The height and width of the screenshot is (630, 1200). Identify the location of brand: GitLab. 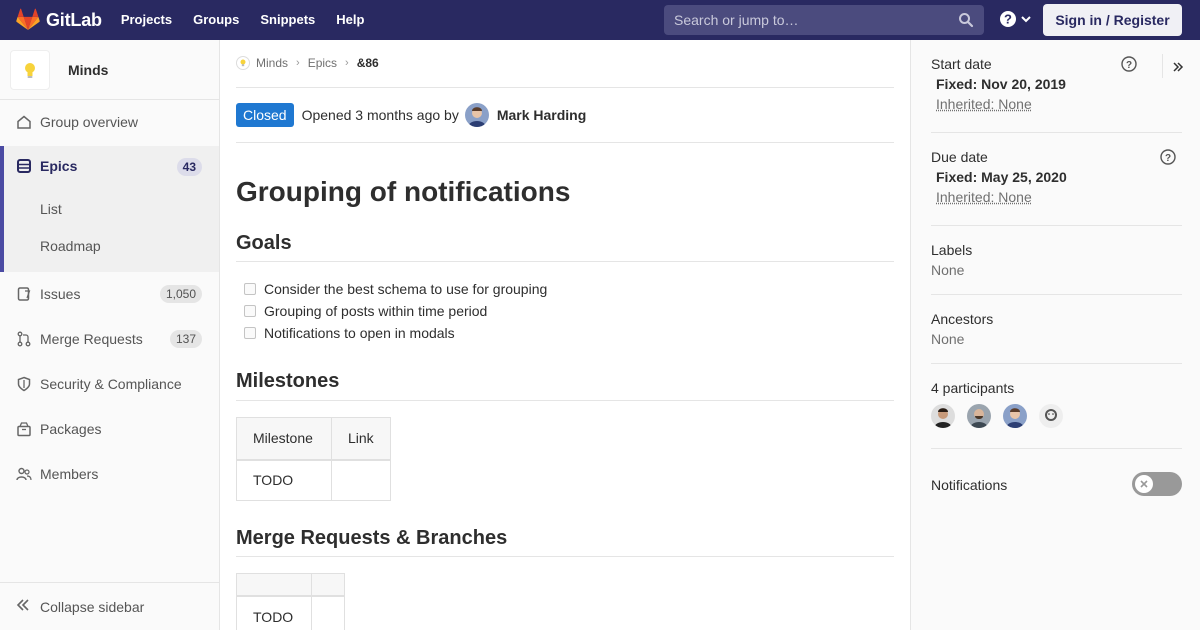
(59, 20).